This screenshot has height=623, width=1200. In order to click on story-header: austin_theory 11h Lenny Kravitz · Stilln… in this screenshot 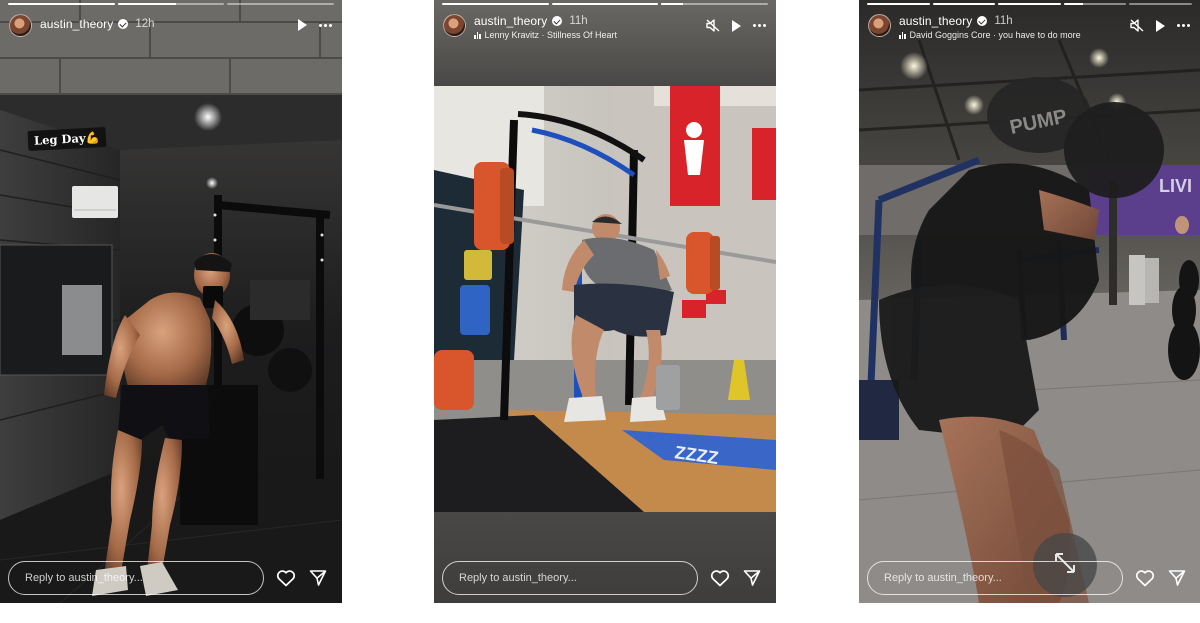, I will do `click(605, 27)`.